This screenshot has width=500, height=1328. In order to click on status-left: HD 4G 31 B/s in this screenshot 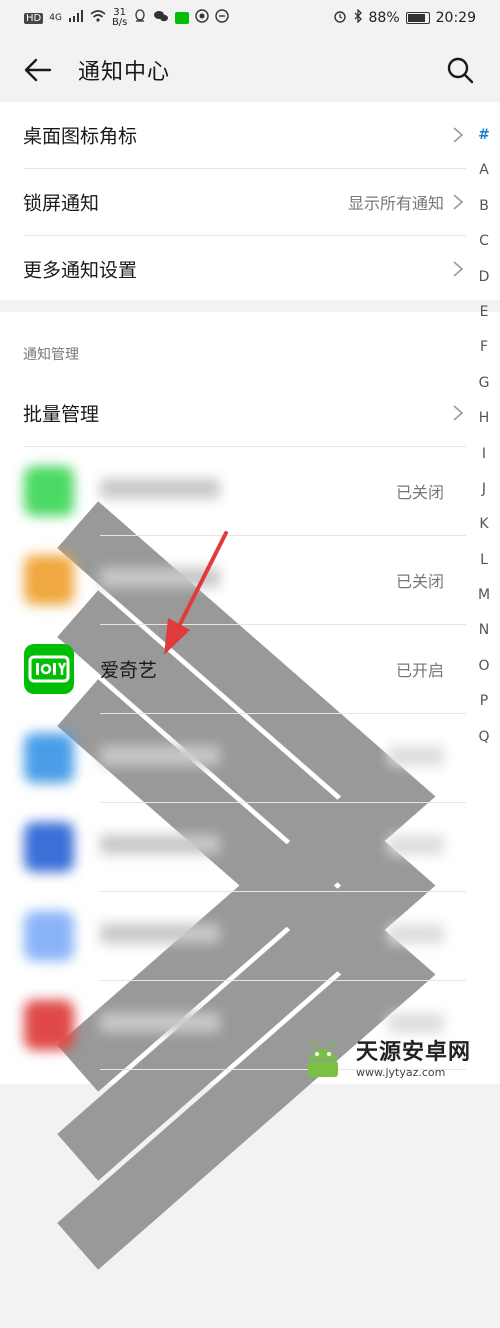, I will do `click(127, 18)`.